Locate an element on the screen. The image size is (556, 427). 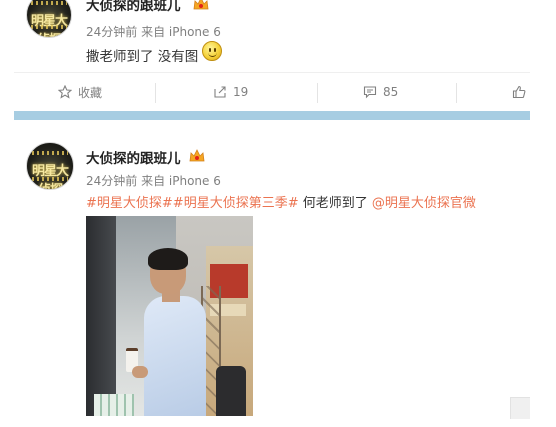
forward-button: 19 is located at coordinates (230, 92).